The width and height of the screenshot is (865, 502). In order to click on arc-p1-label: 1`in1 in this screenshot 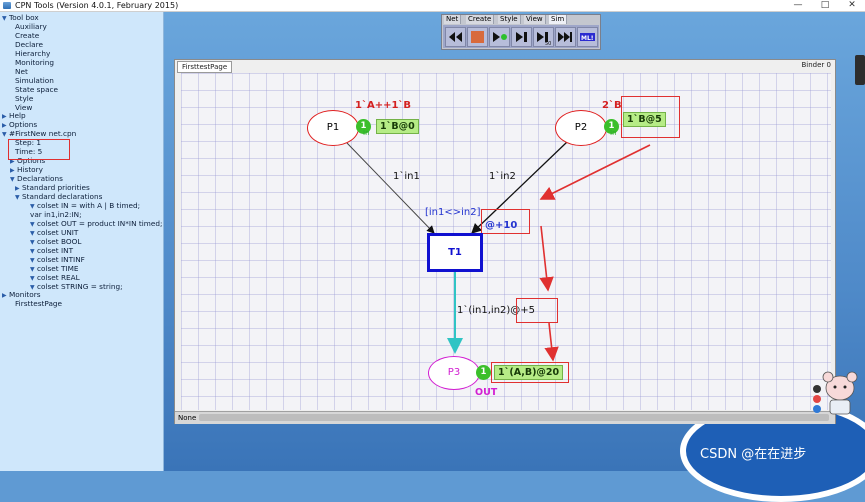, I will do `click(406, 176)`.